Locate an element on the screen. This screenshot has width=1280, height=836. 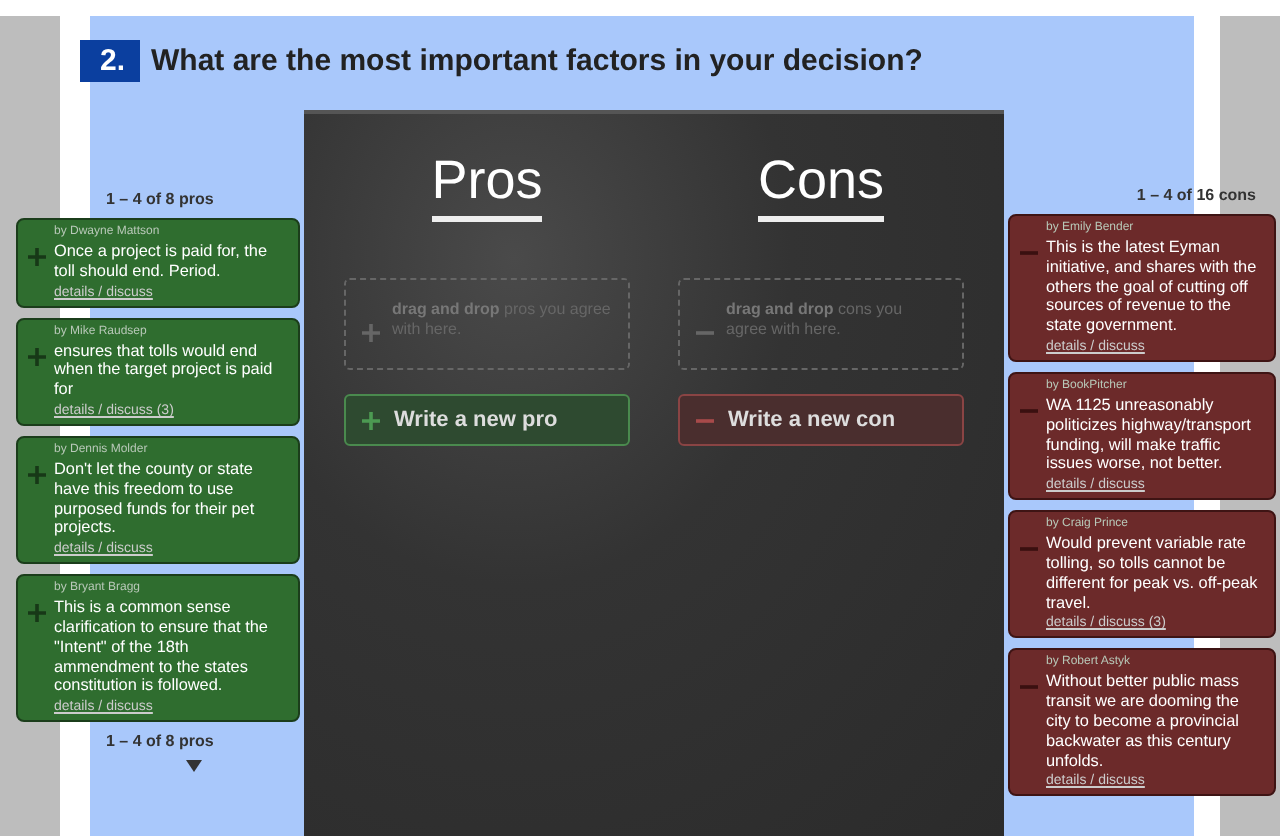
argument-text: Without better public mass transit we are dooming the city to become a provincial backwater as this century unfolds. is located at coordinates (1143, 721).